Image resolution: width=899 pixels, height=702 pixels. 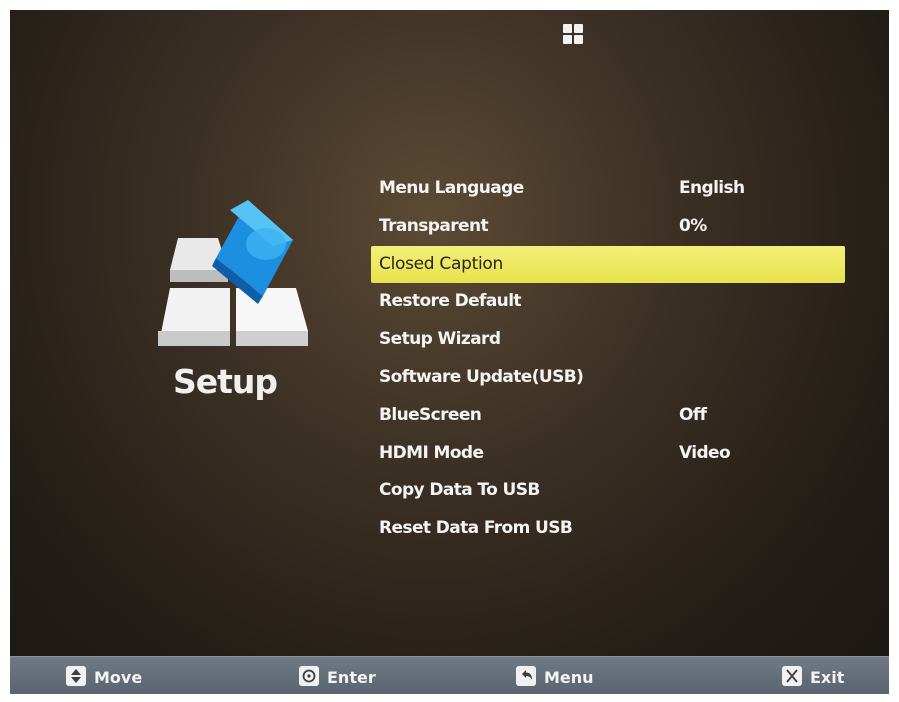 I want to click on menu-item-transparent: Transparent 0%, so click(x=608, y=227).